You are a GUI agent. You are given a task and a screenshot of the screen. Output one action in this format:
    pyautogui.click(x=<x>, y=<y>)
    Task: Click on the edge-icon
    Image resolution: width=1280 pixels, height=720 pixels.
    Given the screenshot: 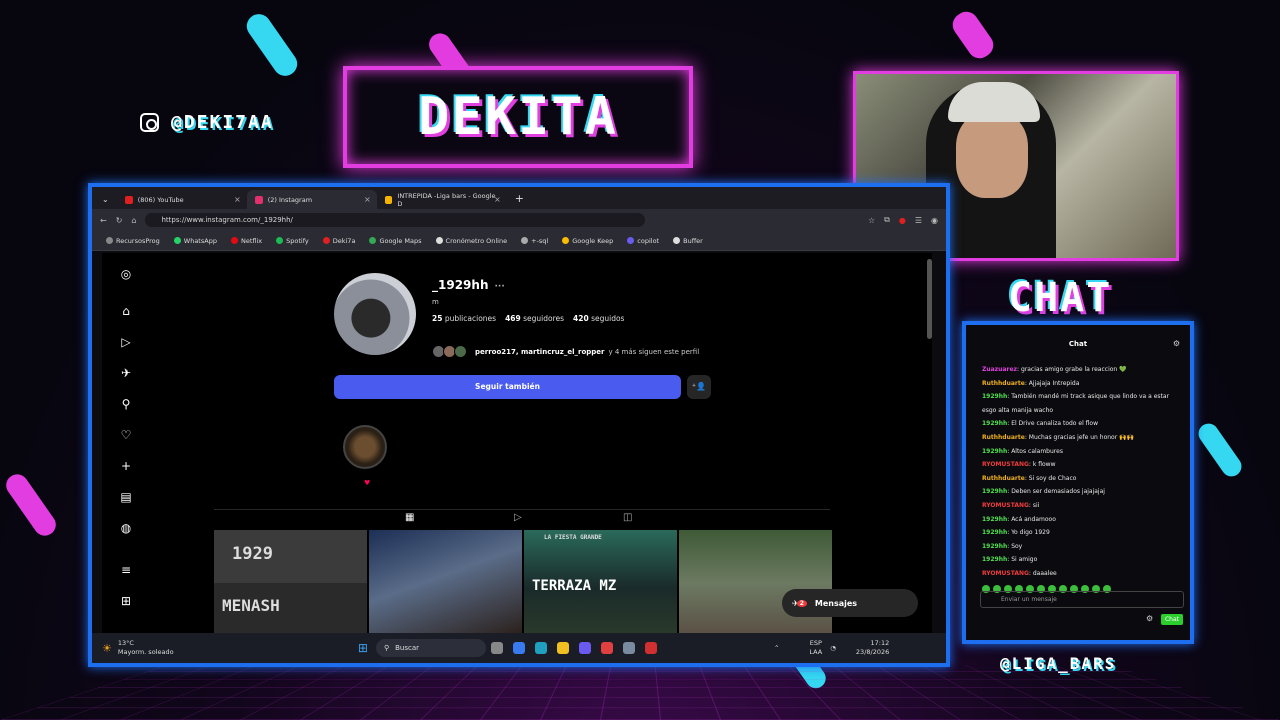 What is the action you would take?
    pyautogui.click(x=540, y=648)
    